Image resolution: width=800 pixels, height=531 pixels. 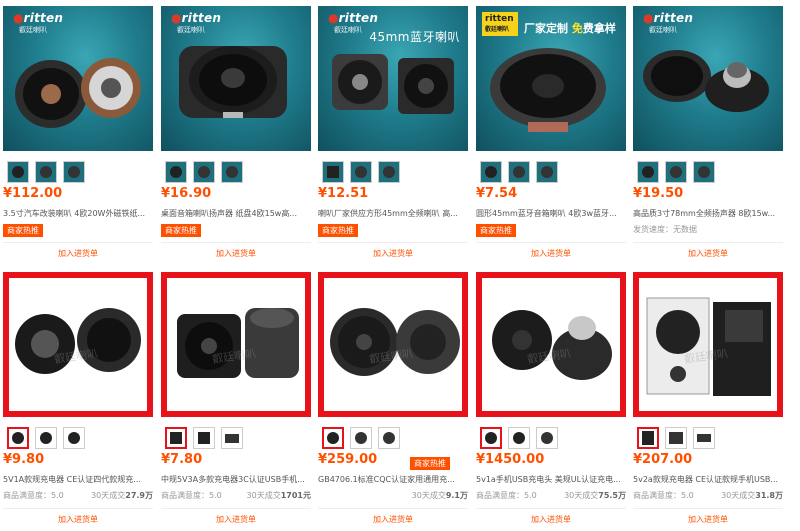 I want to click on product-price: ¥19.50, so click(x=658, y=193).